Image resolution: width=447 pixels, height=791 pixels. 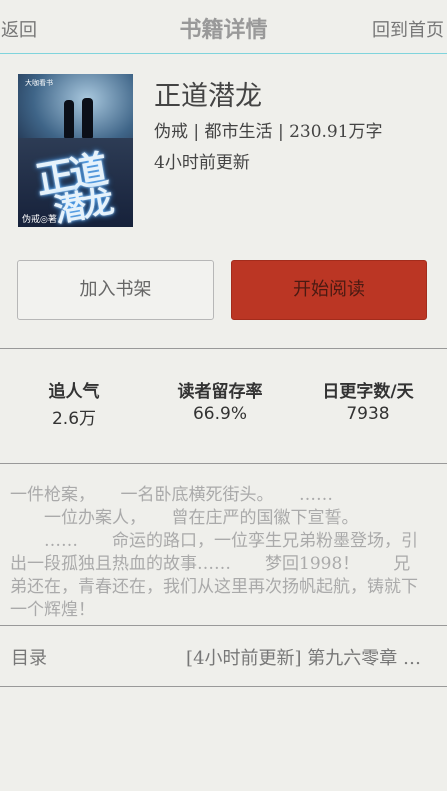 I want to click on top-nav-bar: 返回 书籍详情 回到首页, so click(x=223, y=27).